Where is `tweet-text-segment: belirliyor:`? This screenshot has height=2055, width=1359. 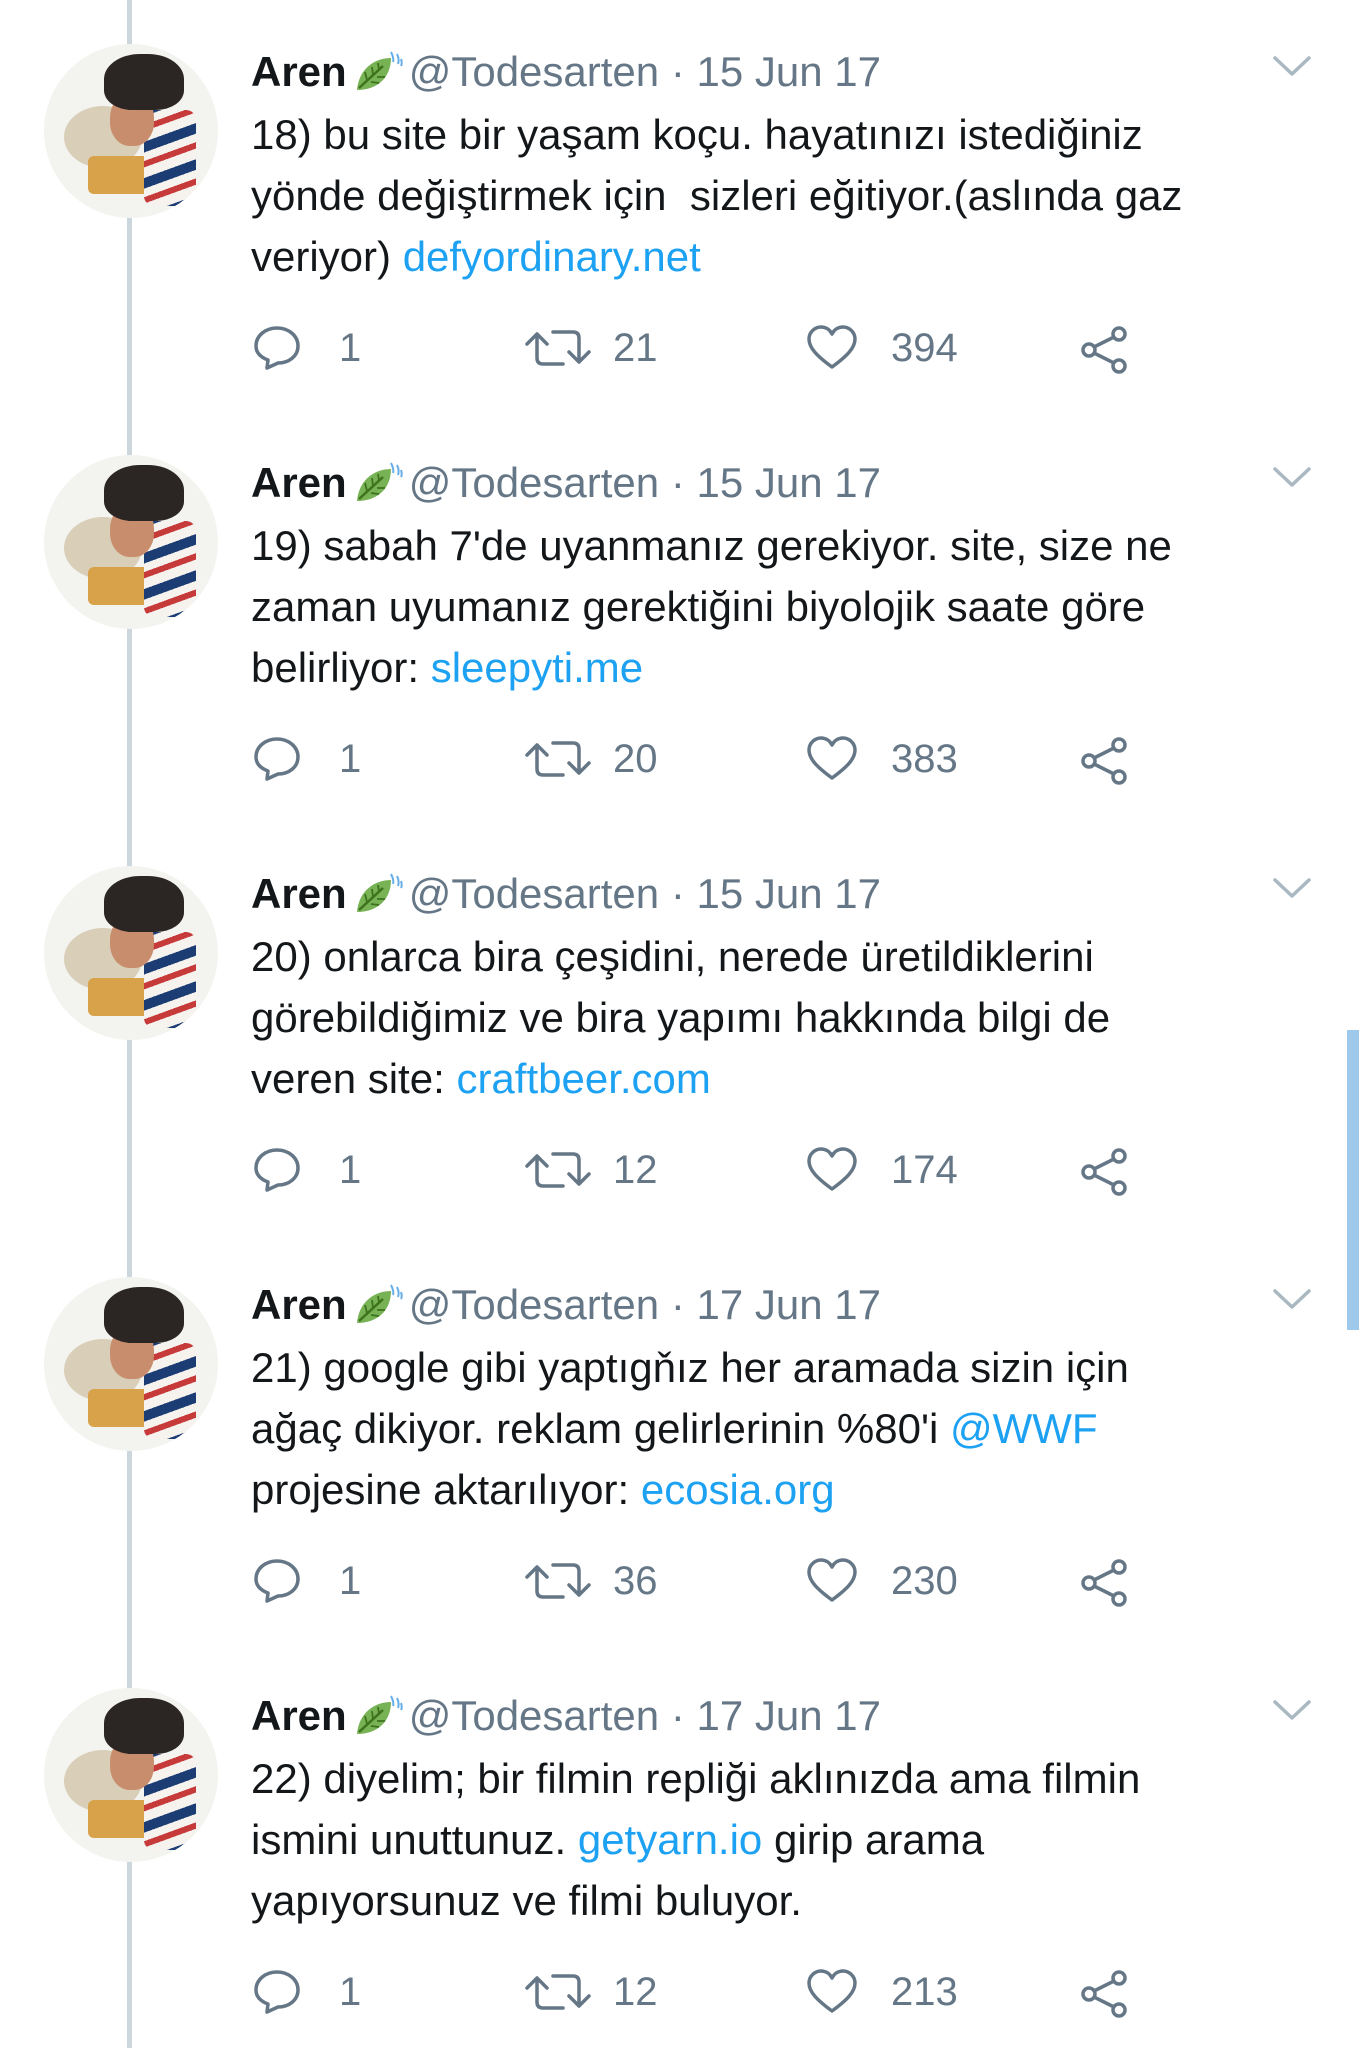
tweet-text-segment: belirliyor: is located at coordinates (341, 667).